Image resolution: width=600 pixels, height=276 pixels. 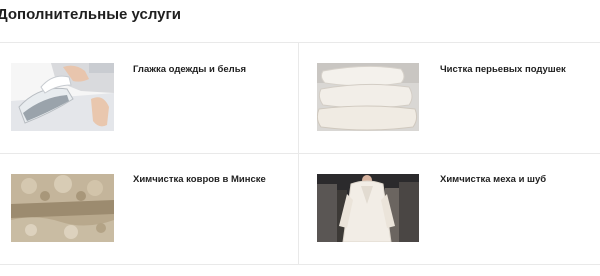 I want to click on service-title: Глажка одежды и белья, so click(x=189, y=69).